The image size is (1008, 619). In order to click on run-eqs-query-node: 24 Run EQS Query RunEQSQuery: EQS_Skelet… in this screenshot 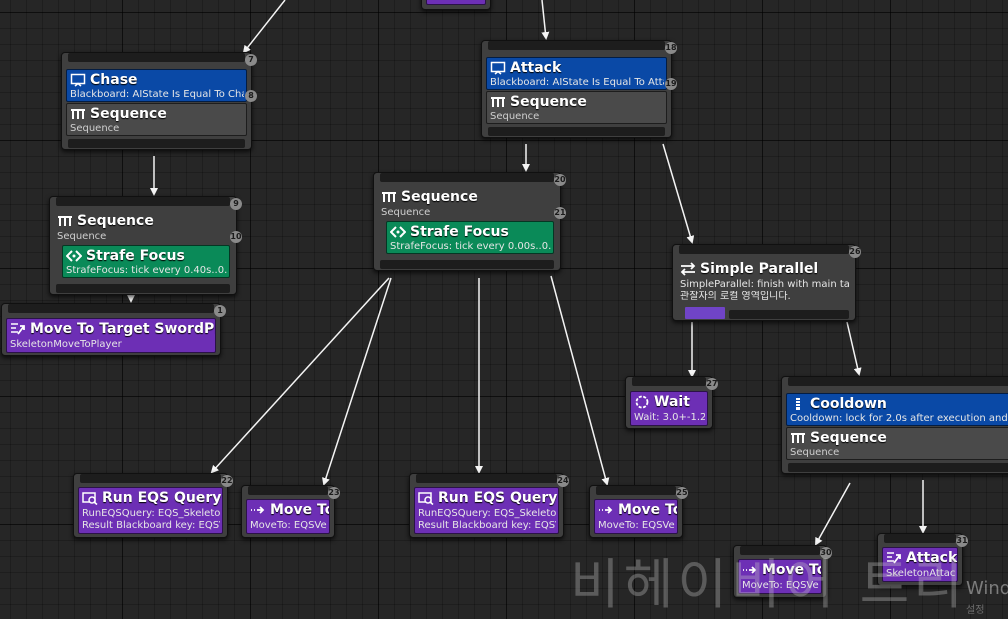, I will do `click(489, 505)`.